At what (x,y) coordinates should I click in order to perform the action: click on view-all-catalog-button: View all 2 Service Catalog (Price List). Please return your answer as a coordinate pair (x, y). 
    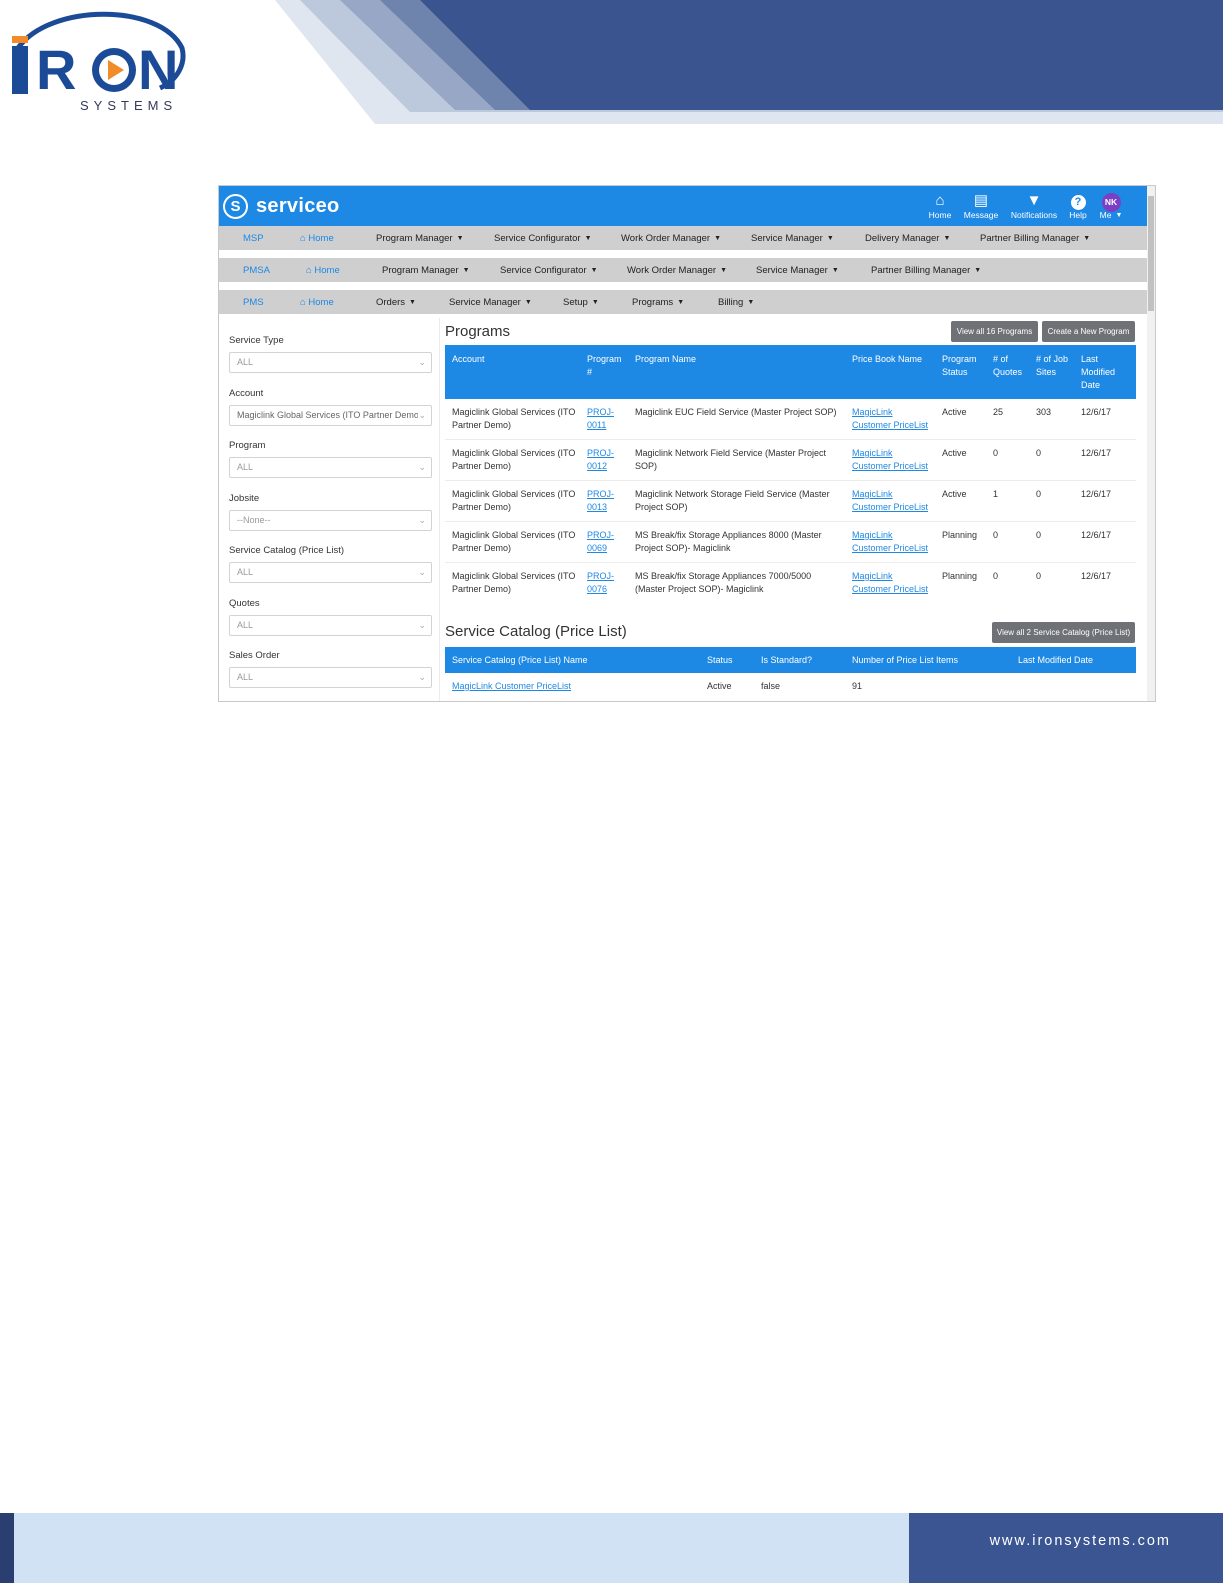
    Looking at the image, I should click on (1063, 632).